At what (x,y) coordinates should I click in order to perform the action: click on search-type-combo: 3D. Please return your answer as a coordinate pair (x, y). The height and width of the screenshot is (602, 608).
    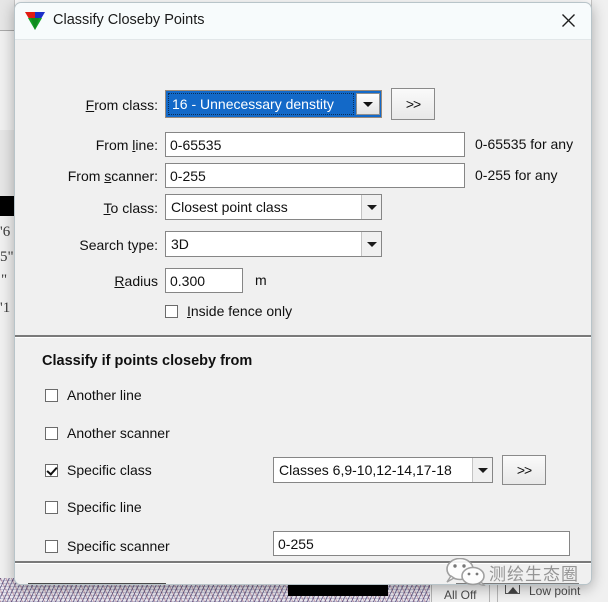
    Looking at the image, I should click on (273, 244).